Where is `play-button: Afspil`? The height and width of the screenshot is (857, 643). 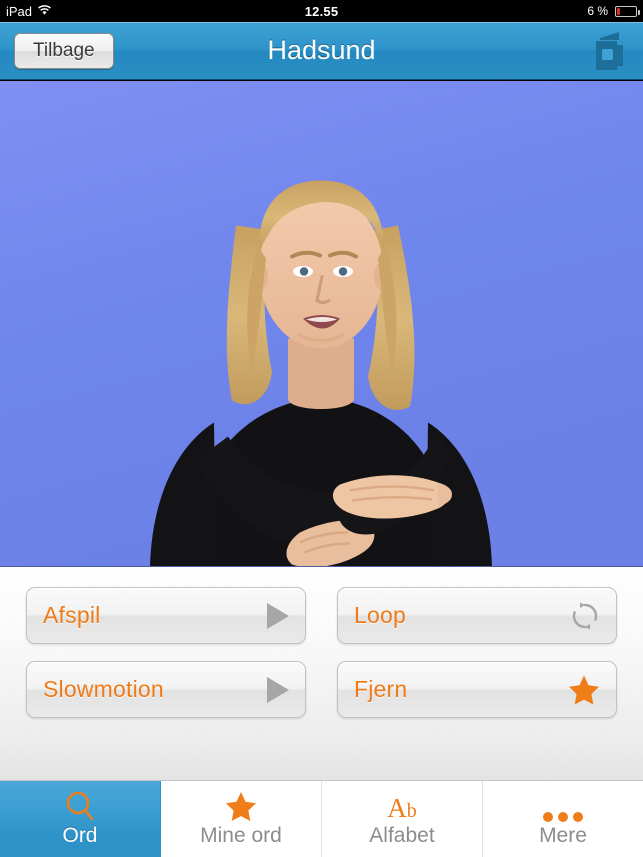 play-button: Afspil is located at coordinates (166, 615).